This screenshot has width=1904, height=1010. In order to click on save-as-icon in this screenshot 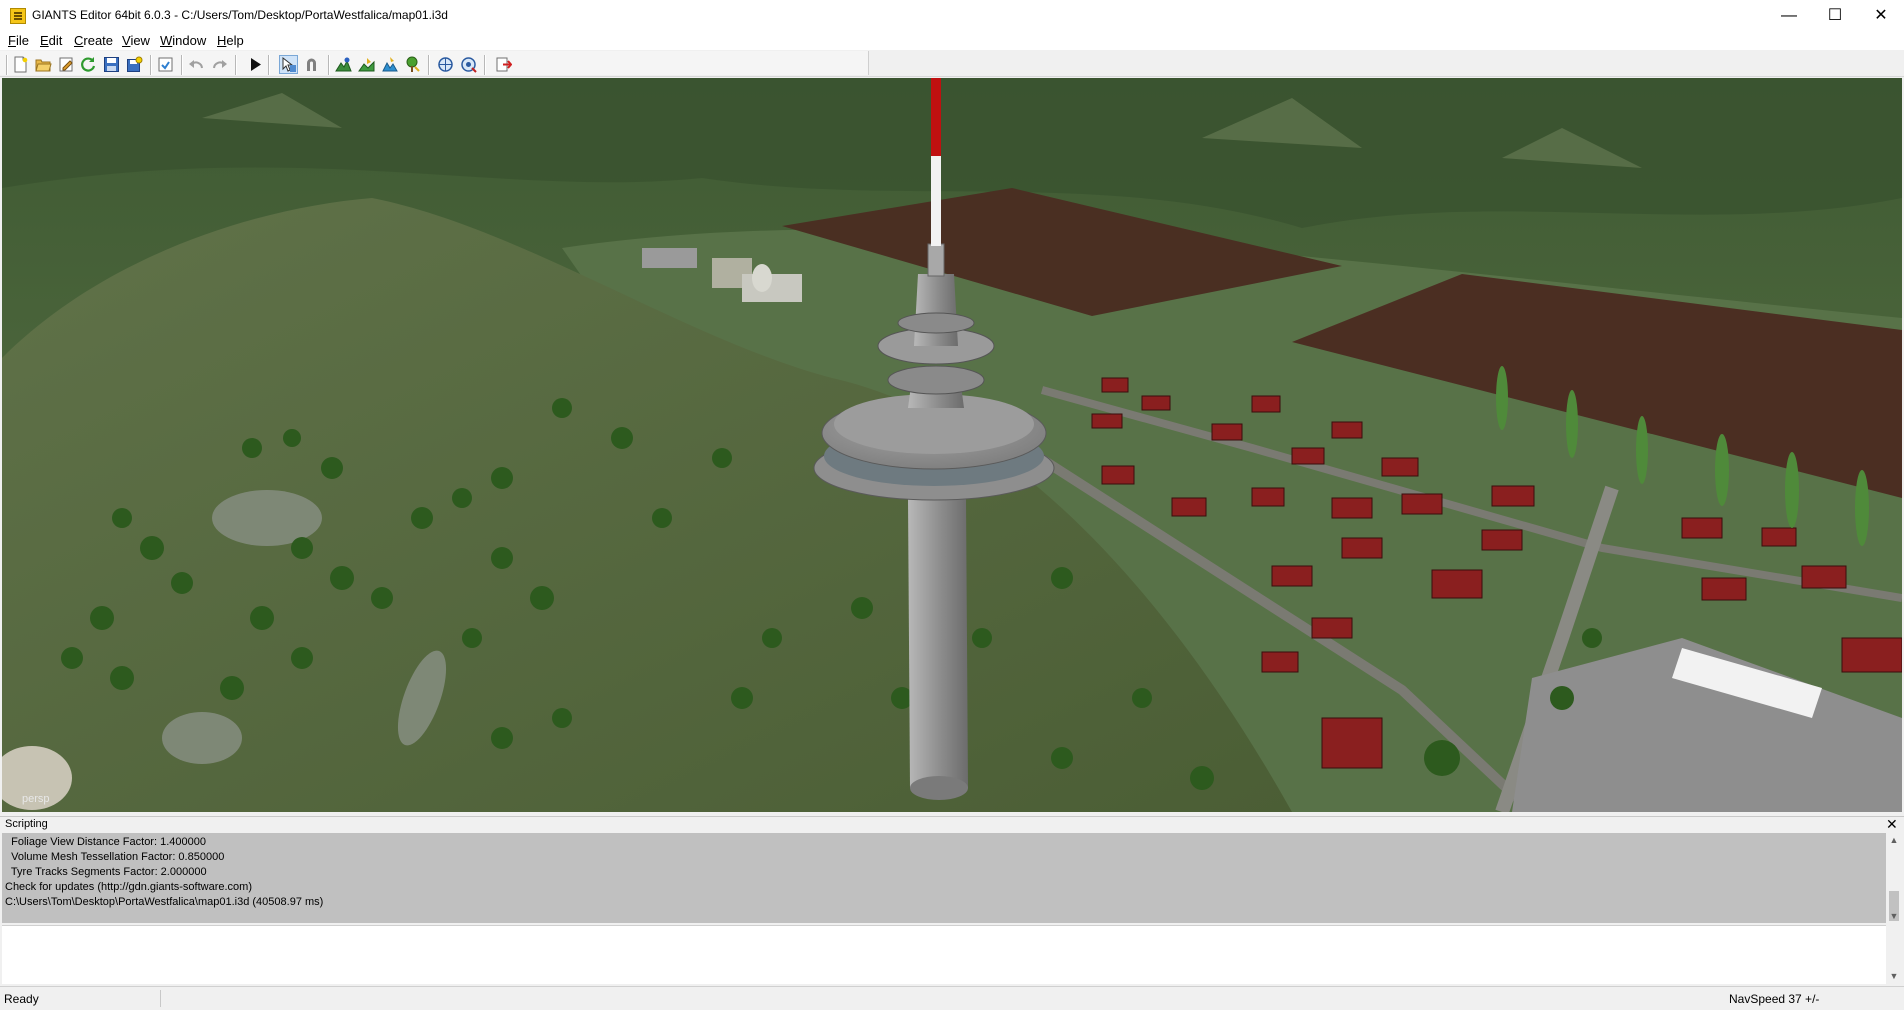, I will do `click(134, 64)`.